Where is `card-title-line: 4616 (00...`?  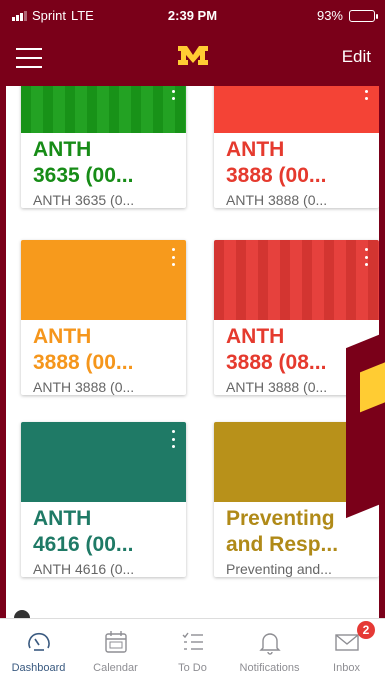 card-title-line: 4616 (00... is located at coordinates (83, 544).